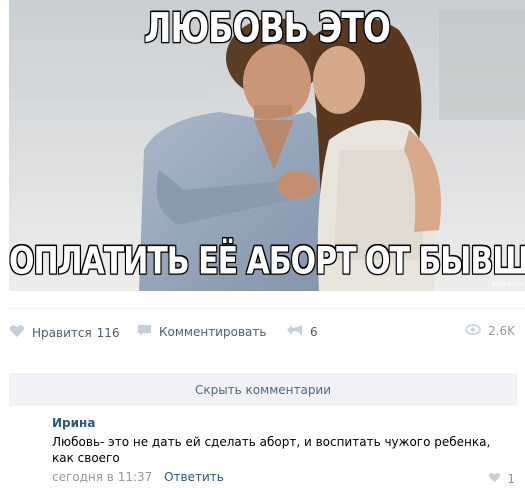  What do you see at coordinates (194, 477) in the screenshot?
I see `reply-button: Ответить` at bounding box center [194, 477].